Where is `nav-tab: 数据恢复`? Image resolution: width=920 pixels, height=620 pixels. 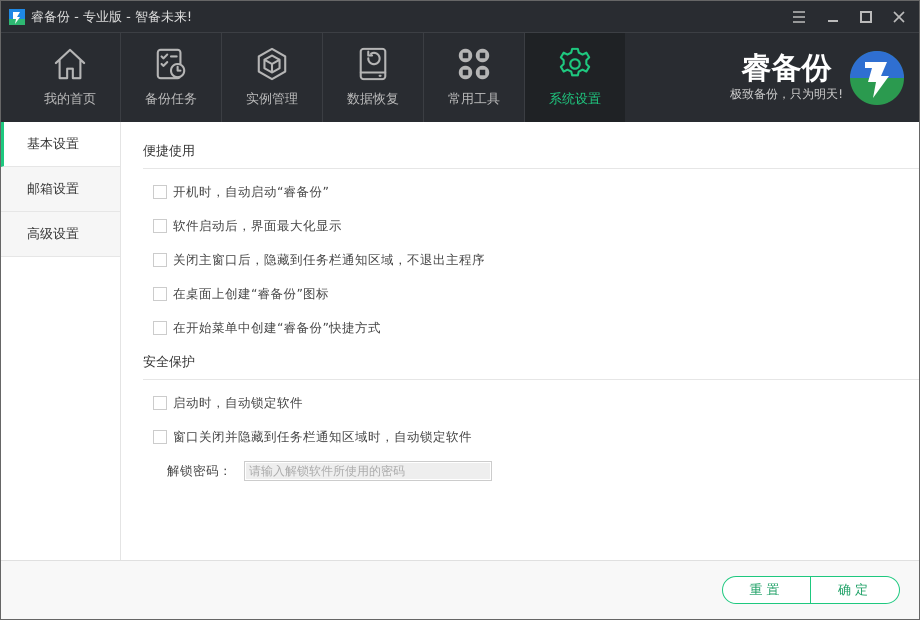 nav-tab: 数据恢复 is located at coordinates (373, 77).